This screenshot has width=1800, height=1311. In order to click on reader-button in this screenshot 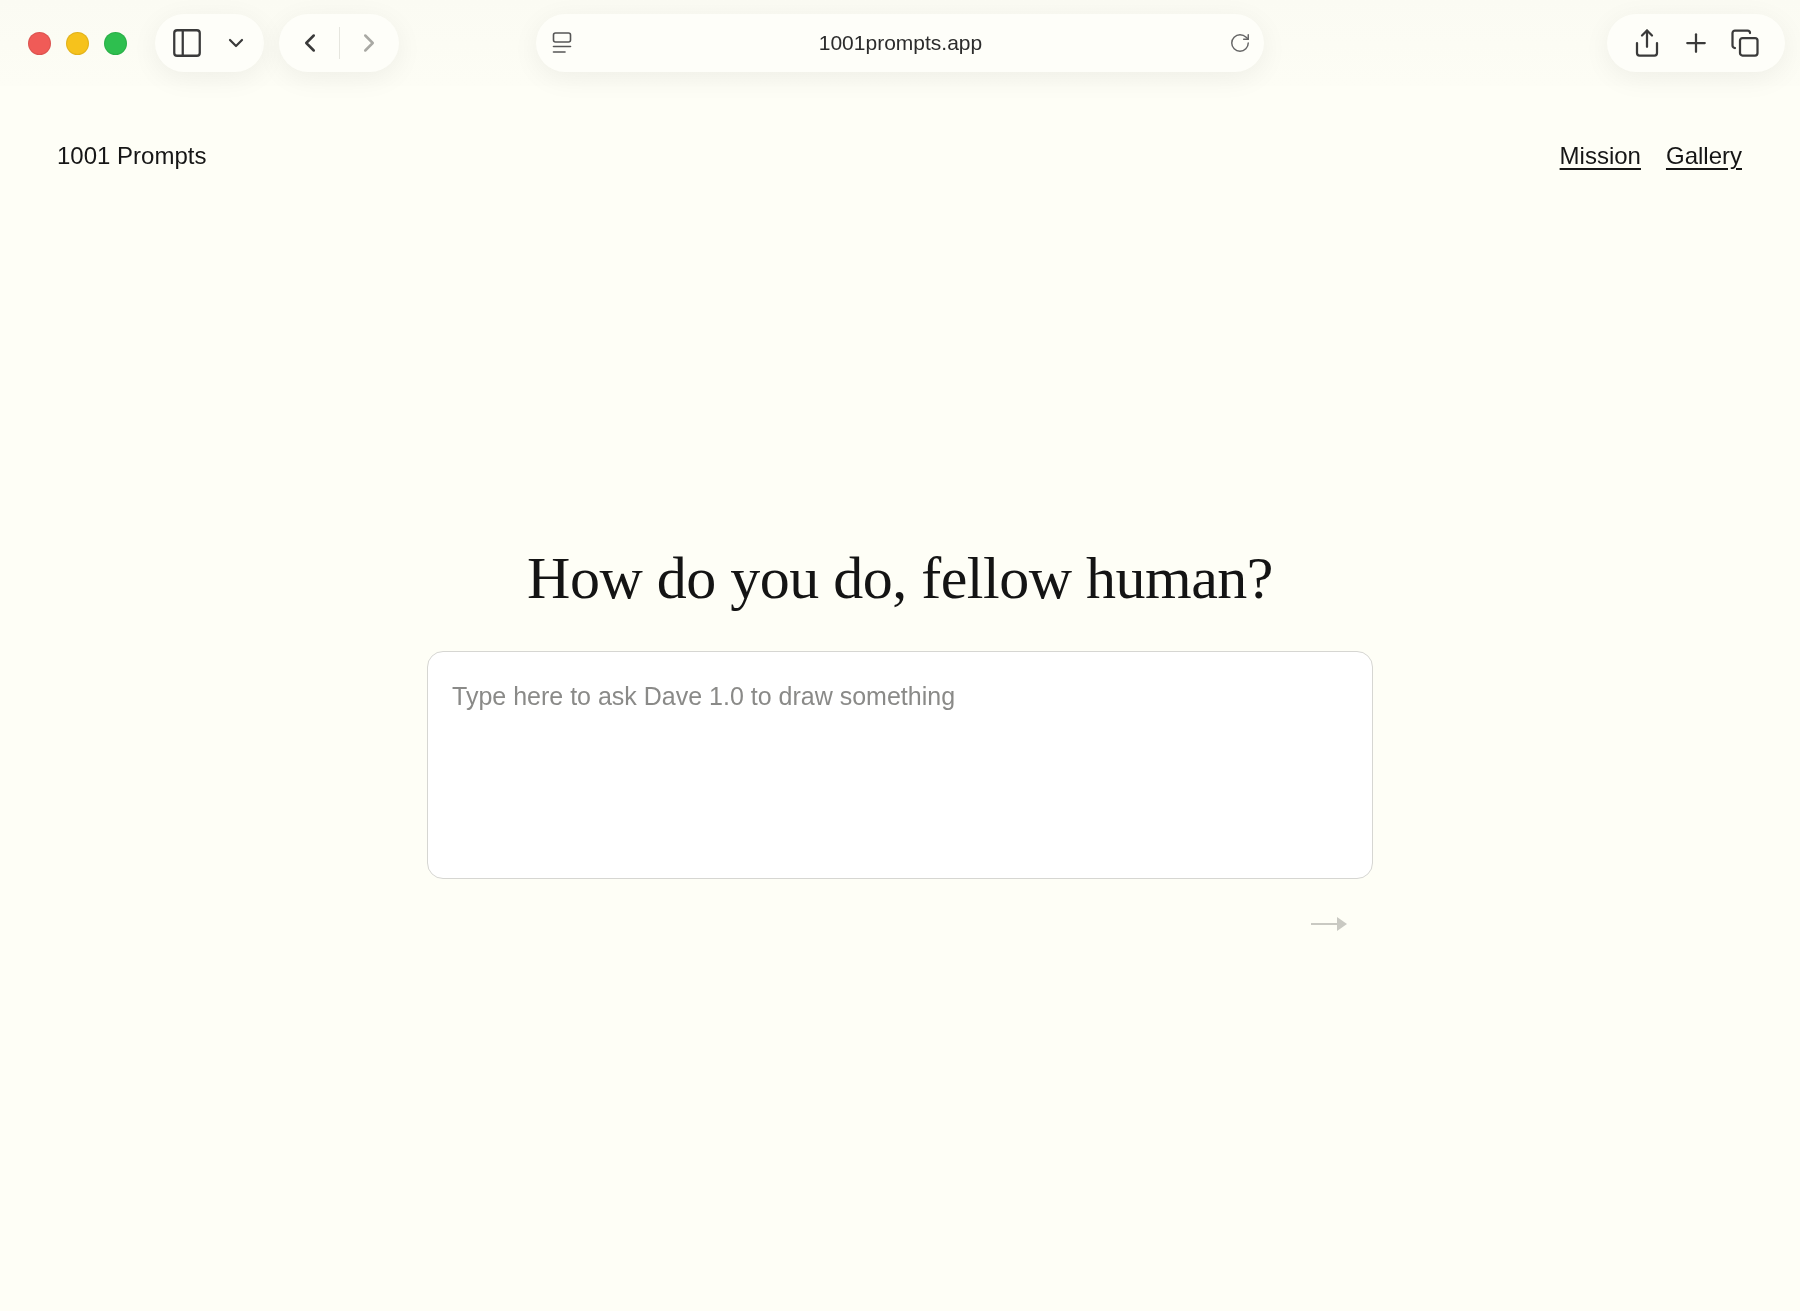, I will do `click(562, 43)`.